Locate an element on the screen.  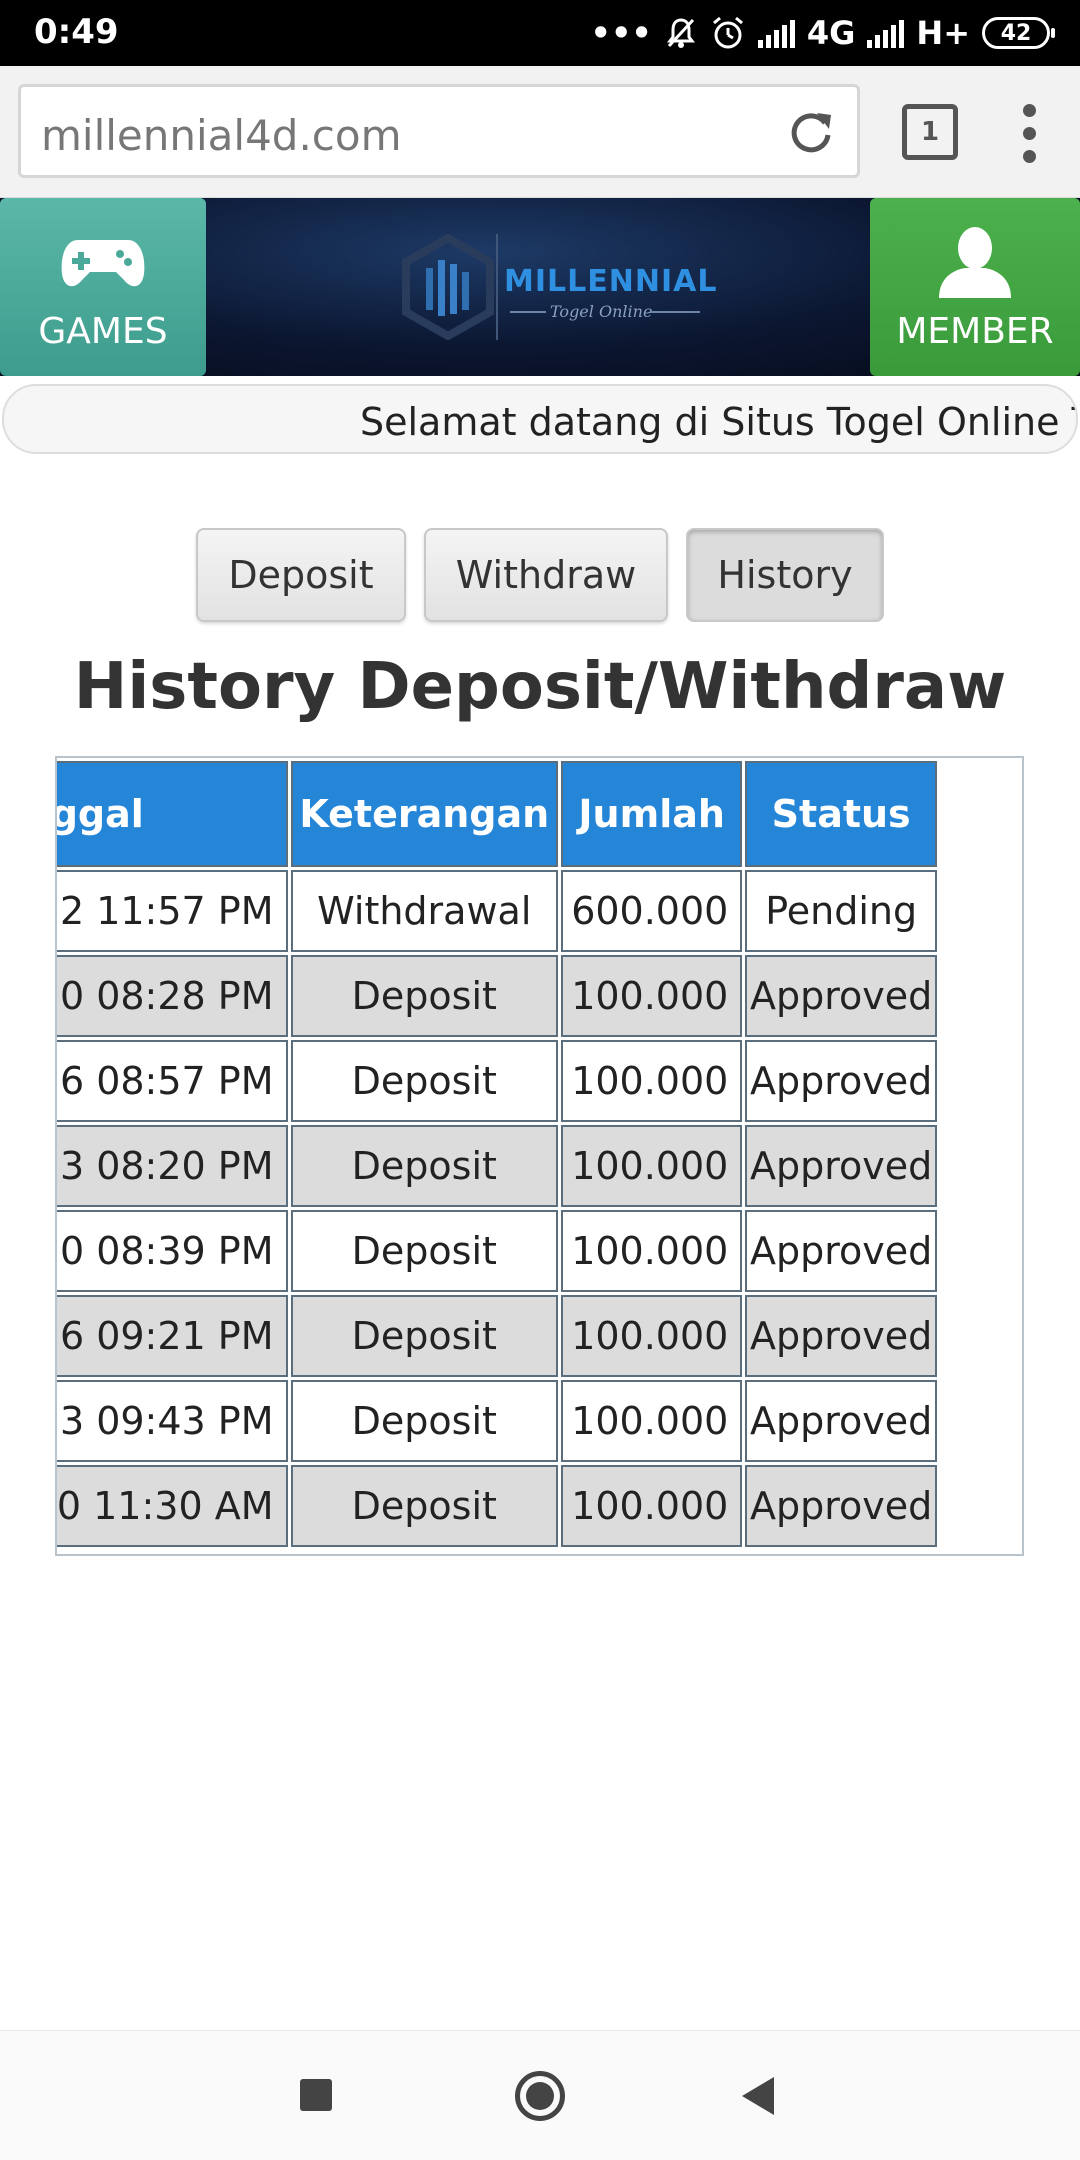
games-label: GAMES is located at coordinates (103, 331).